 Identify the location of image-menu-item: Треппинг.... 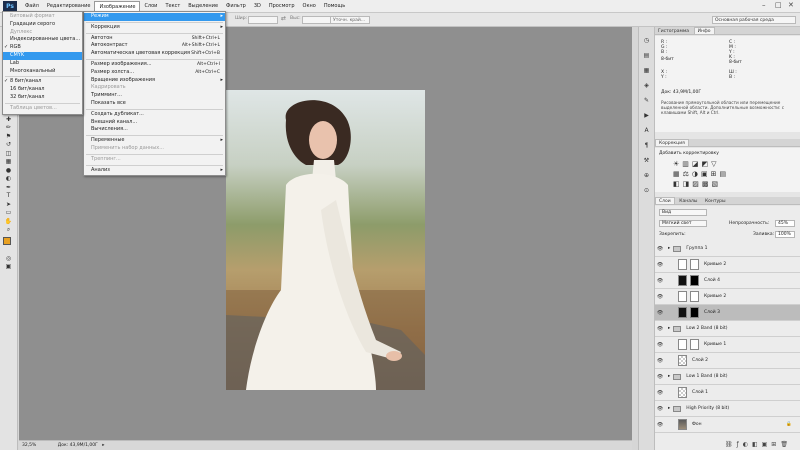
(154, 160).